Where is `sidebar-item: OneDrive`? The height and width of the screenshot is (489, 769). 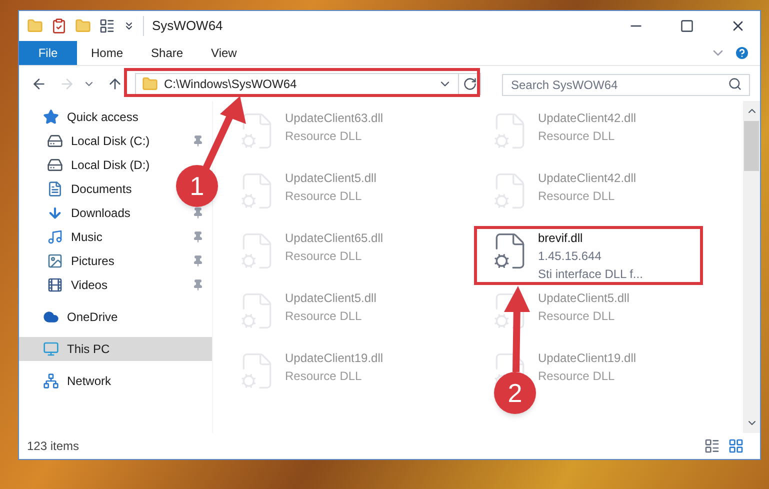
sidebar-item: OneDrive is located at coordinates (72, 317).